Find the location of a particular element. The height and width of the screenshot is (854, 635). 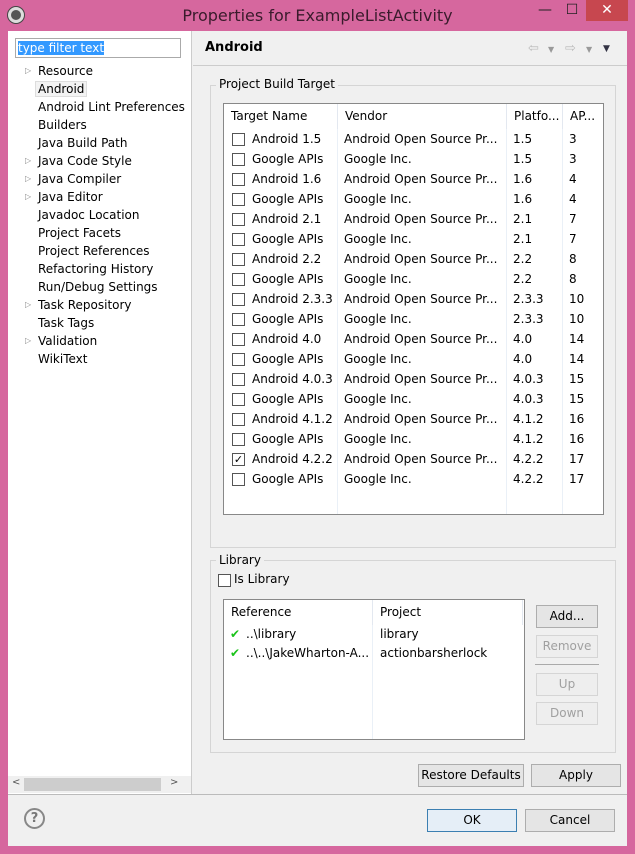

up-button: Up is located at coordinates (567, 684).